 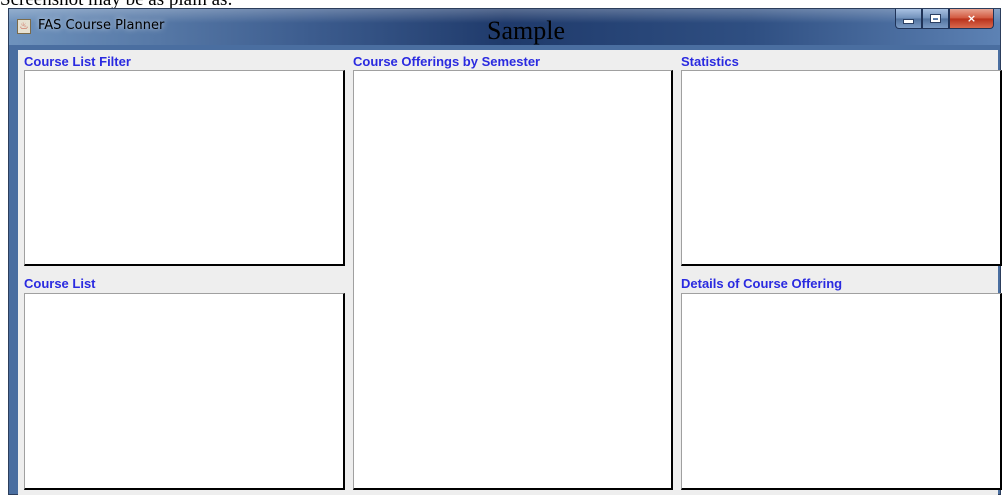 I want to click on window-controls: ×, so click(x=944, y=20).